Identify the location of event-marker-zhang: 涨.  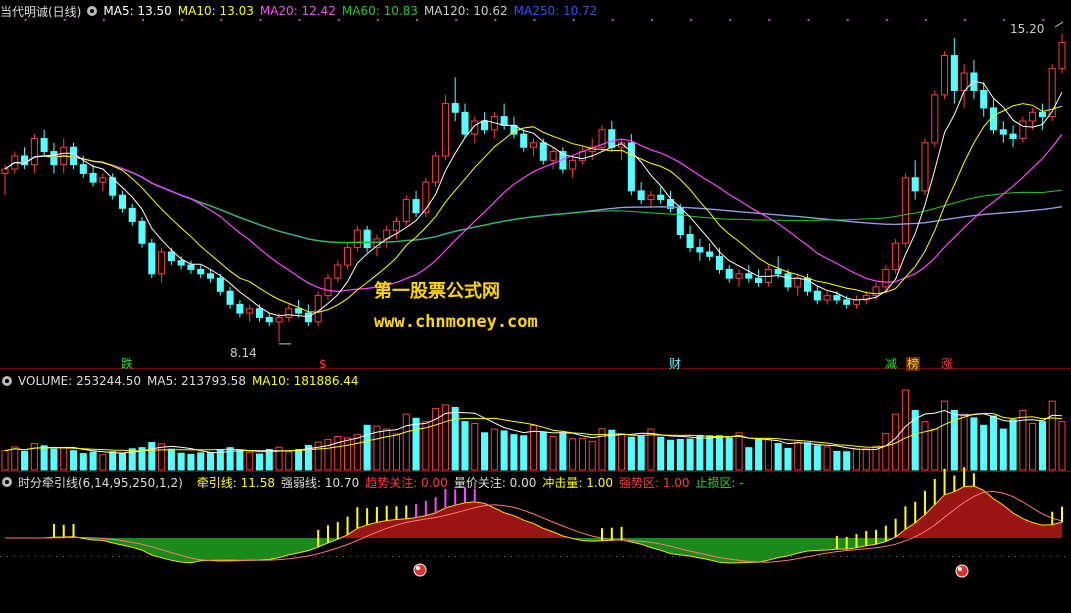
(947, 364).